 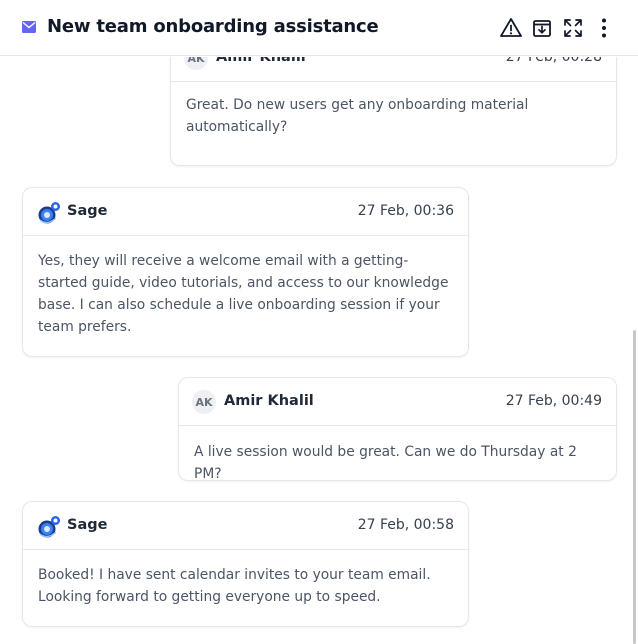 What do you see at coordinates (245, 212) in the screenshot?
I see `message-header: Sage 27 Feb, 00:36` at bounding box center [245, 212].